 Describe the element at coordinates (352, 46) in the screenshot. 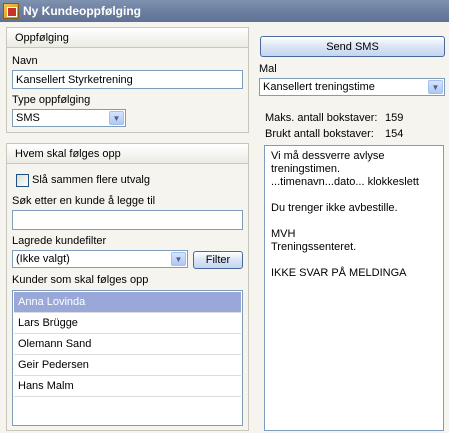

I see `send-sms-button: Send SMS` at that location.